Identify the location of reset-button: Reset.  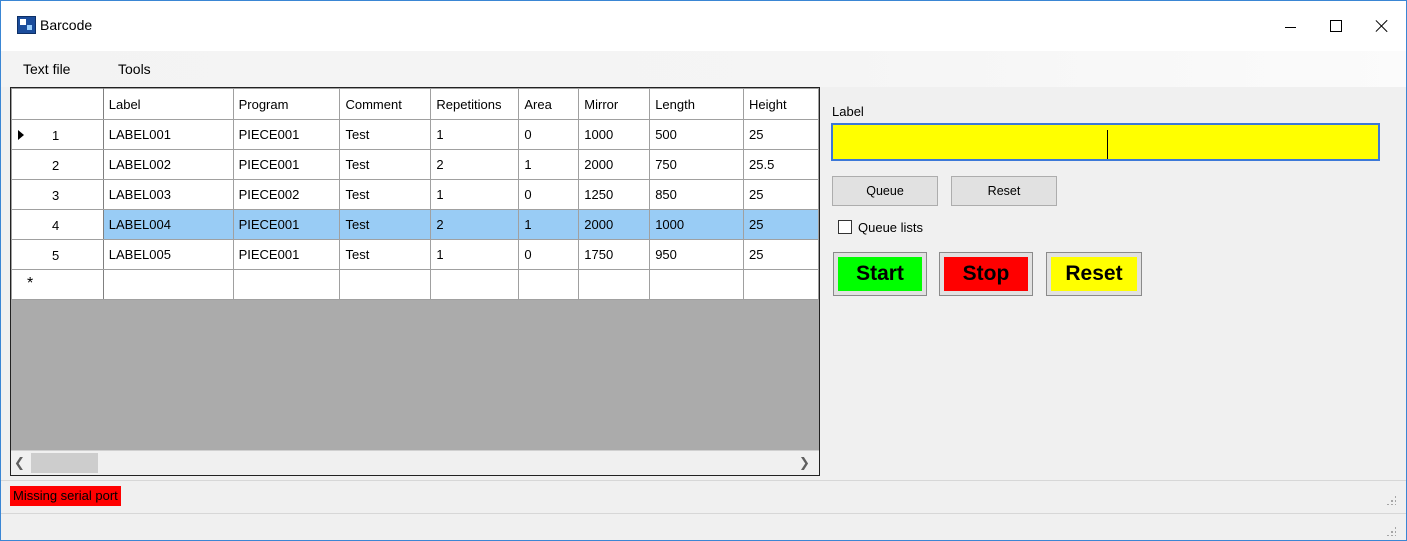
(1004, 191).